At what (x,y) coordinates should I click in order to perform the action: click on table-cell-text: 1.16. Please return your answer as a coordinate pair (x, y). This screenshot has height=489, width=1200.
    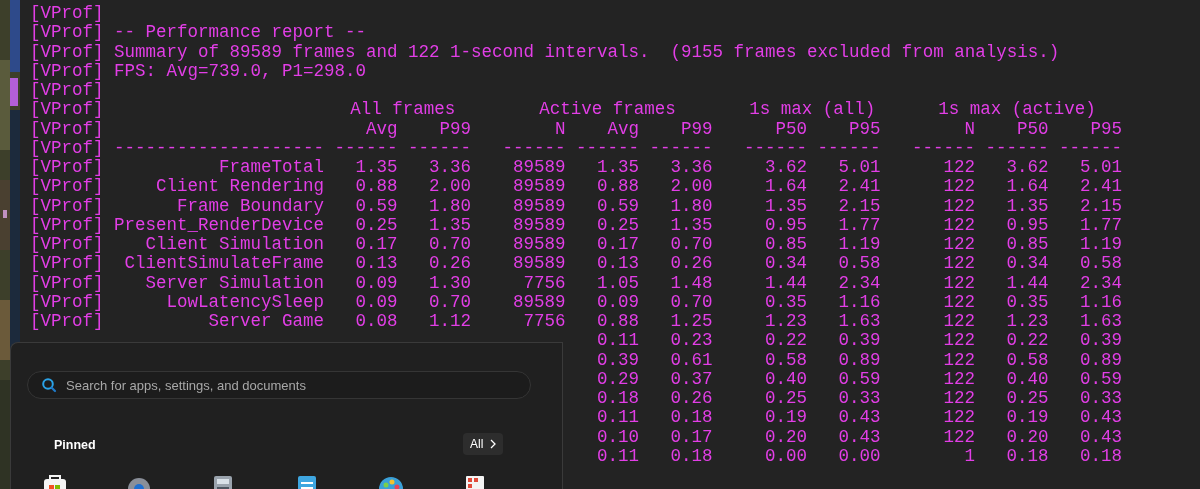
    Looking at the image, I should click on (859, 302).